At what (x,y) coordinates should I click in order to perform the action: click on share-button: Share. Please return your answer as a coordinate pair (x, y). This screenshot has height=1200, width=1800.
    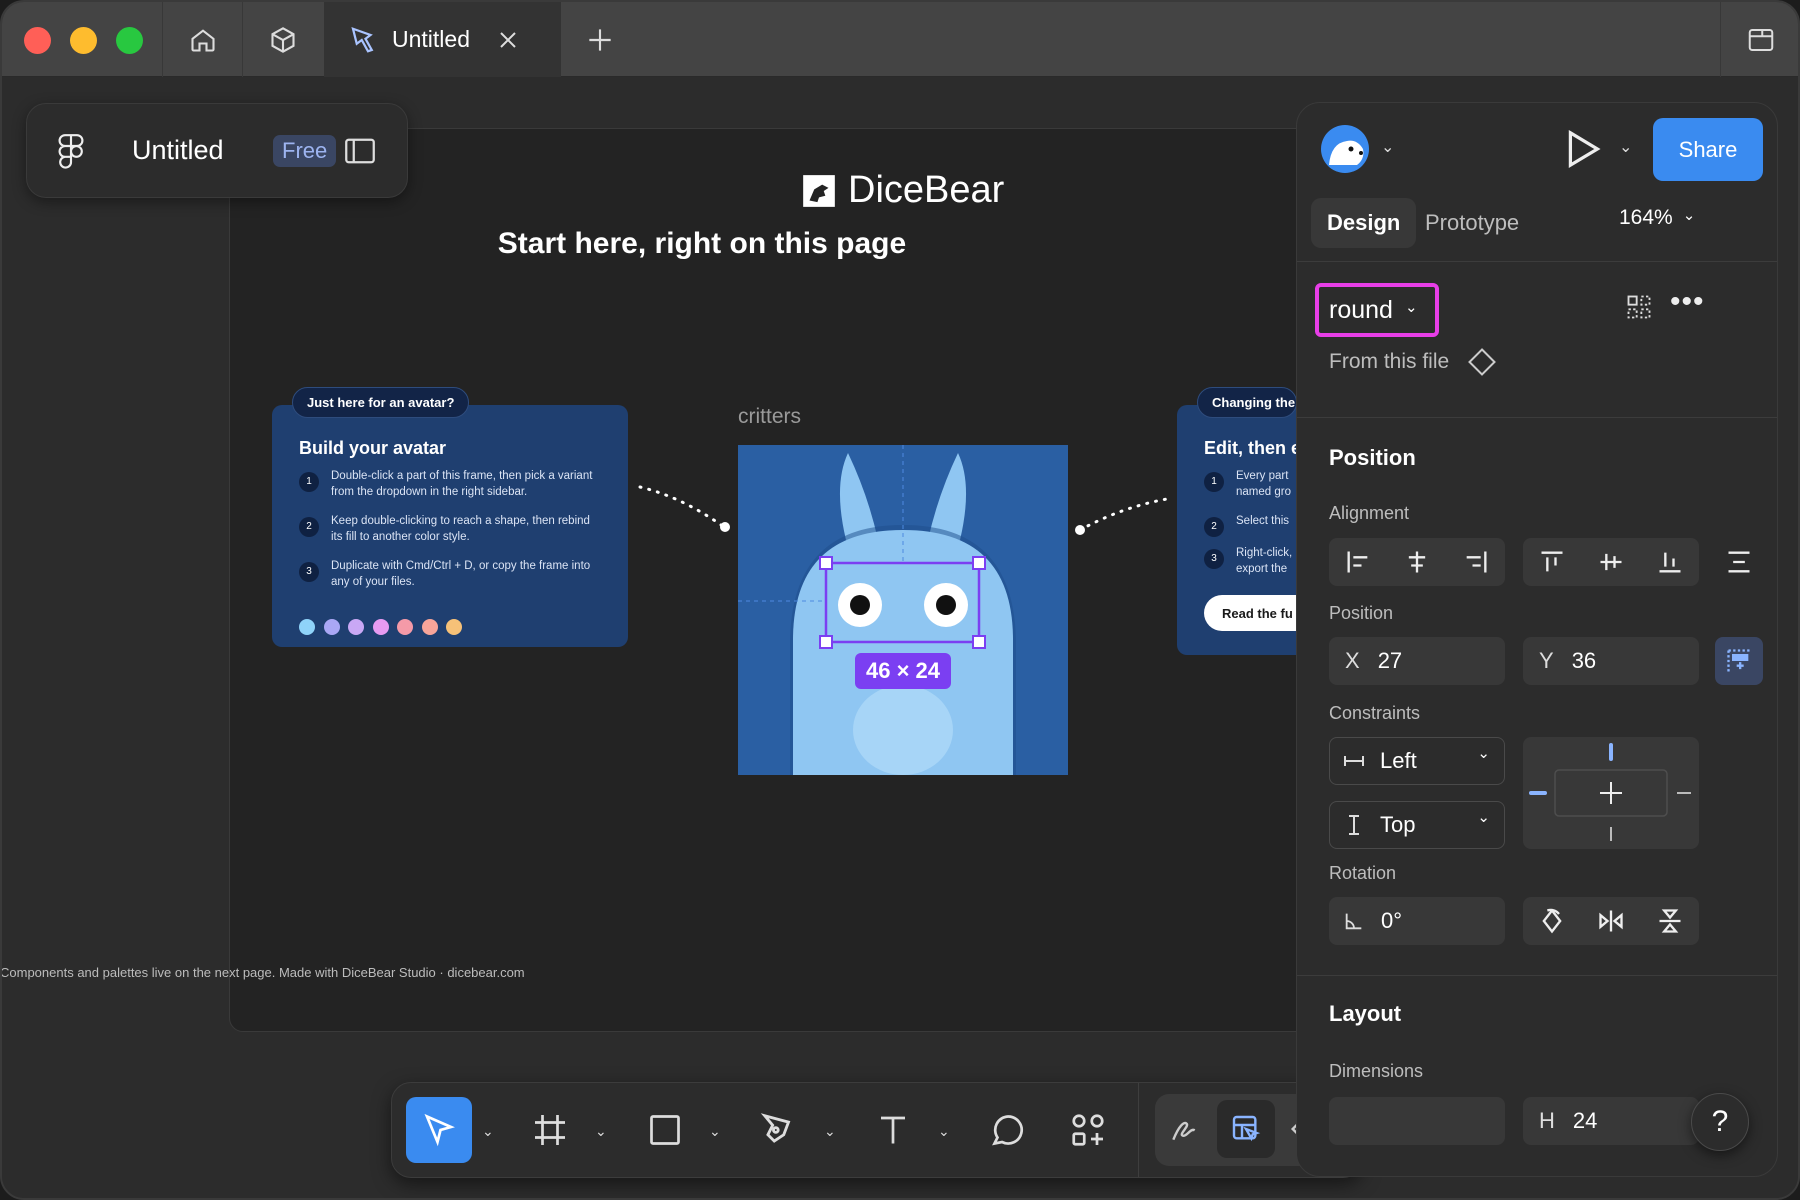
    Looking at the image, I should click on (1708, 149).